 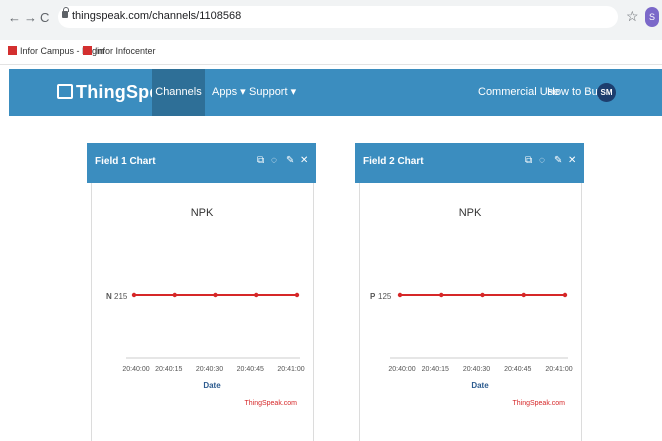 What do you see at coordinates (65, 12) in the screenshot?
I see `lock-icon` at bounding box center [65, 12].